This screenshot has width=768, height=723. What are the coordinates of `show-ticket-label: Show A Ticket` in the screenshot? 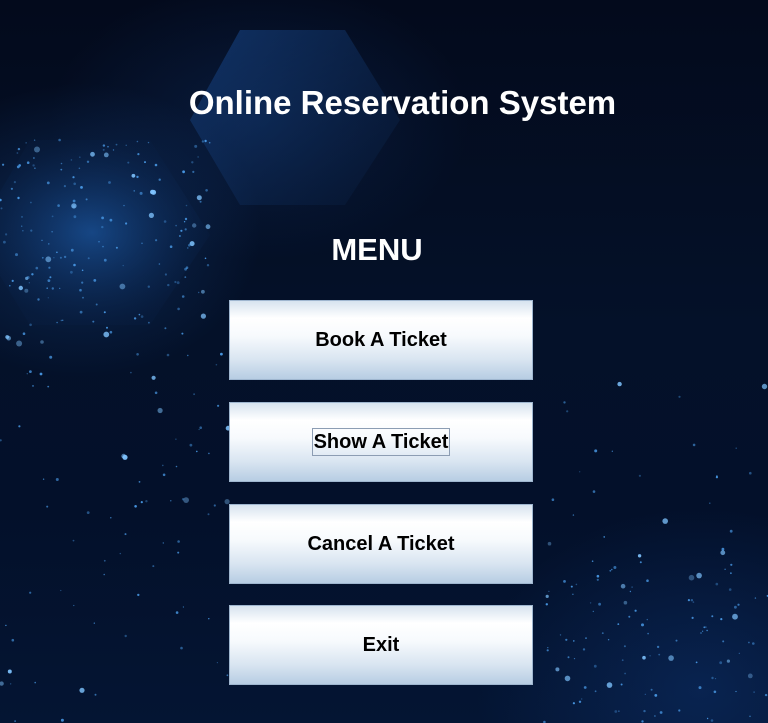 It's located at (381, 442).